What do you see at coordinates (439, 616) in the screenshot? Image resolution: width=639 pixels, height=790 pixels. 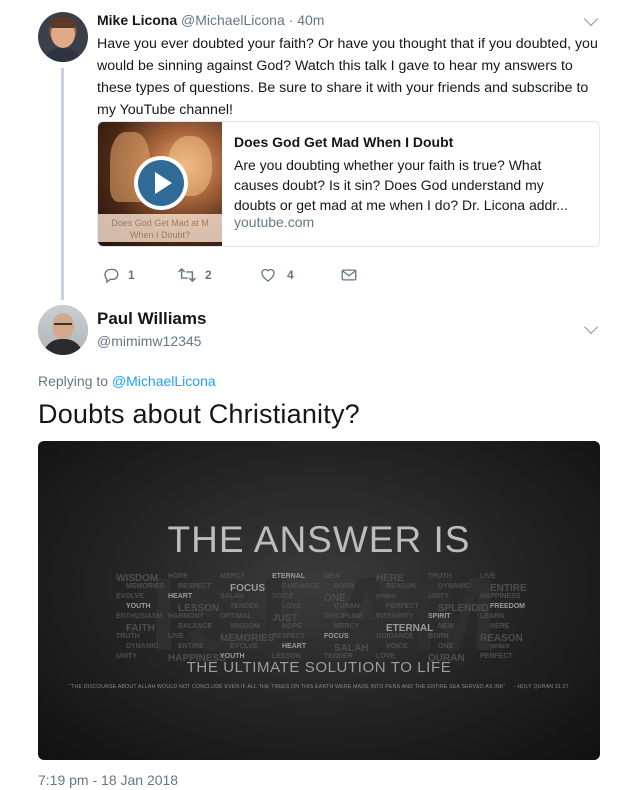 I see `word-cloud-word: SPIRIT` at bounding box center [439, 616].